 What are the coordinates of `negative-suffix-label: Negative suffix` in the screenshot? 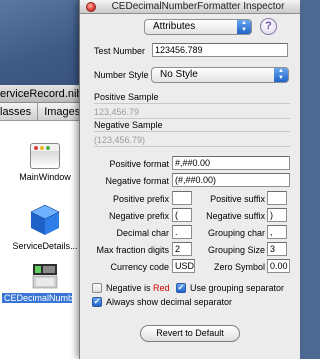 It's located at (235, 216).